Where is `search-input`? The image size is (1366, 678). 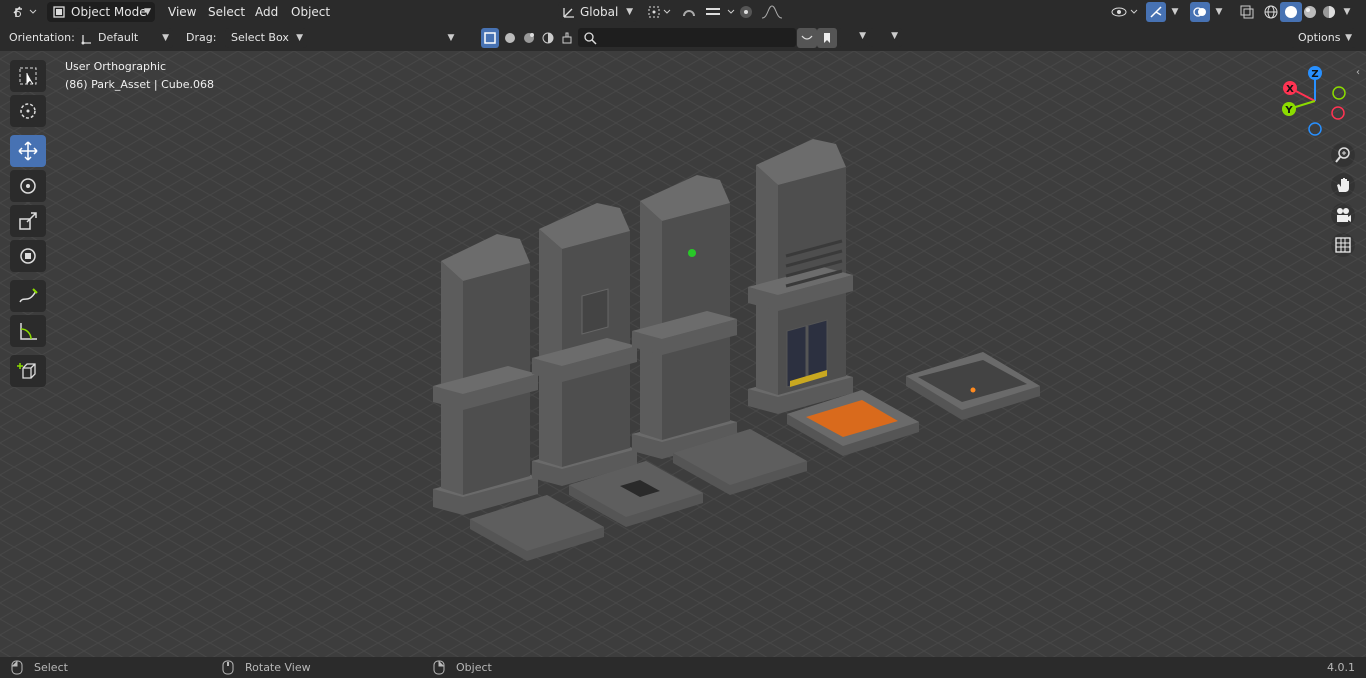
search-input is located at coordinates (687, 37).